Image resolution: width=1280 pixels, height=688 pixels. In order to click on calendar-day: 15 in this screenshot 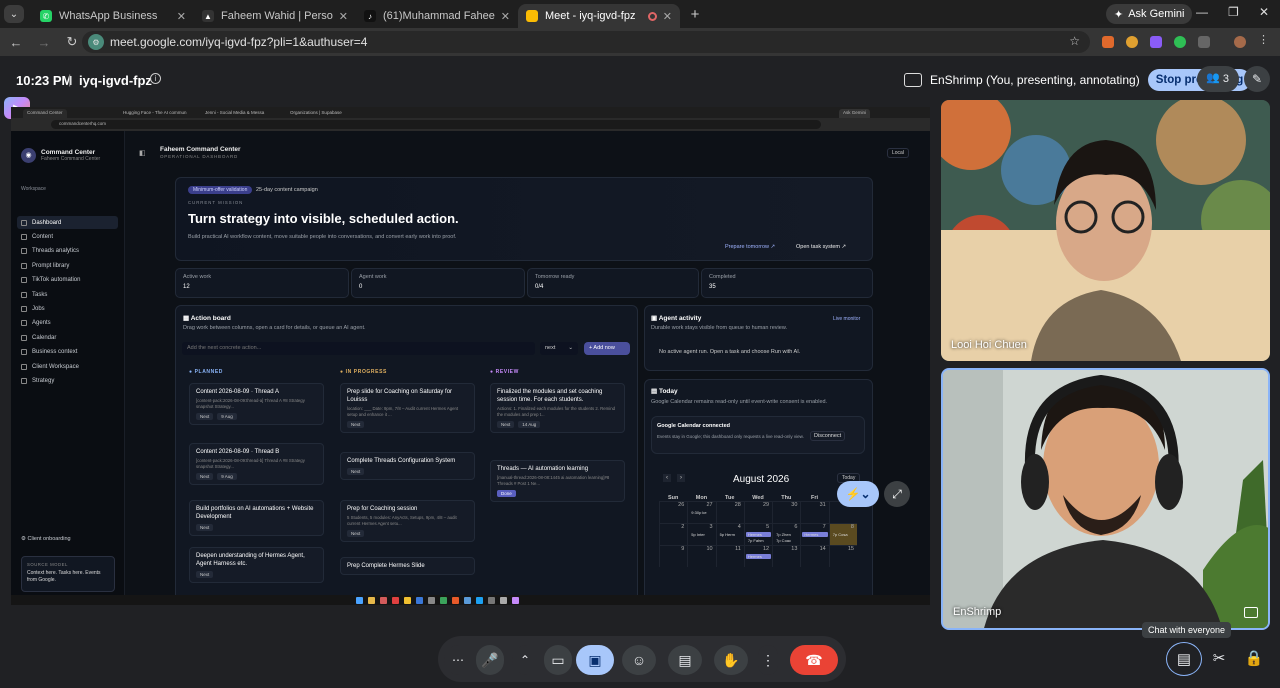, I will do `click(842, 556)`.